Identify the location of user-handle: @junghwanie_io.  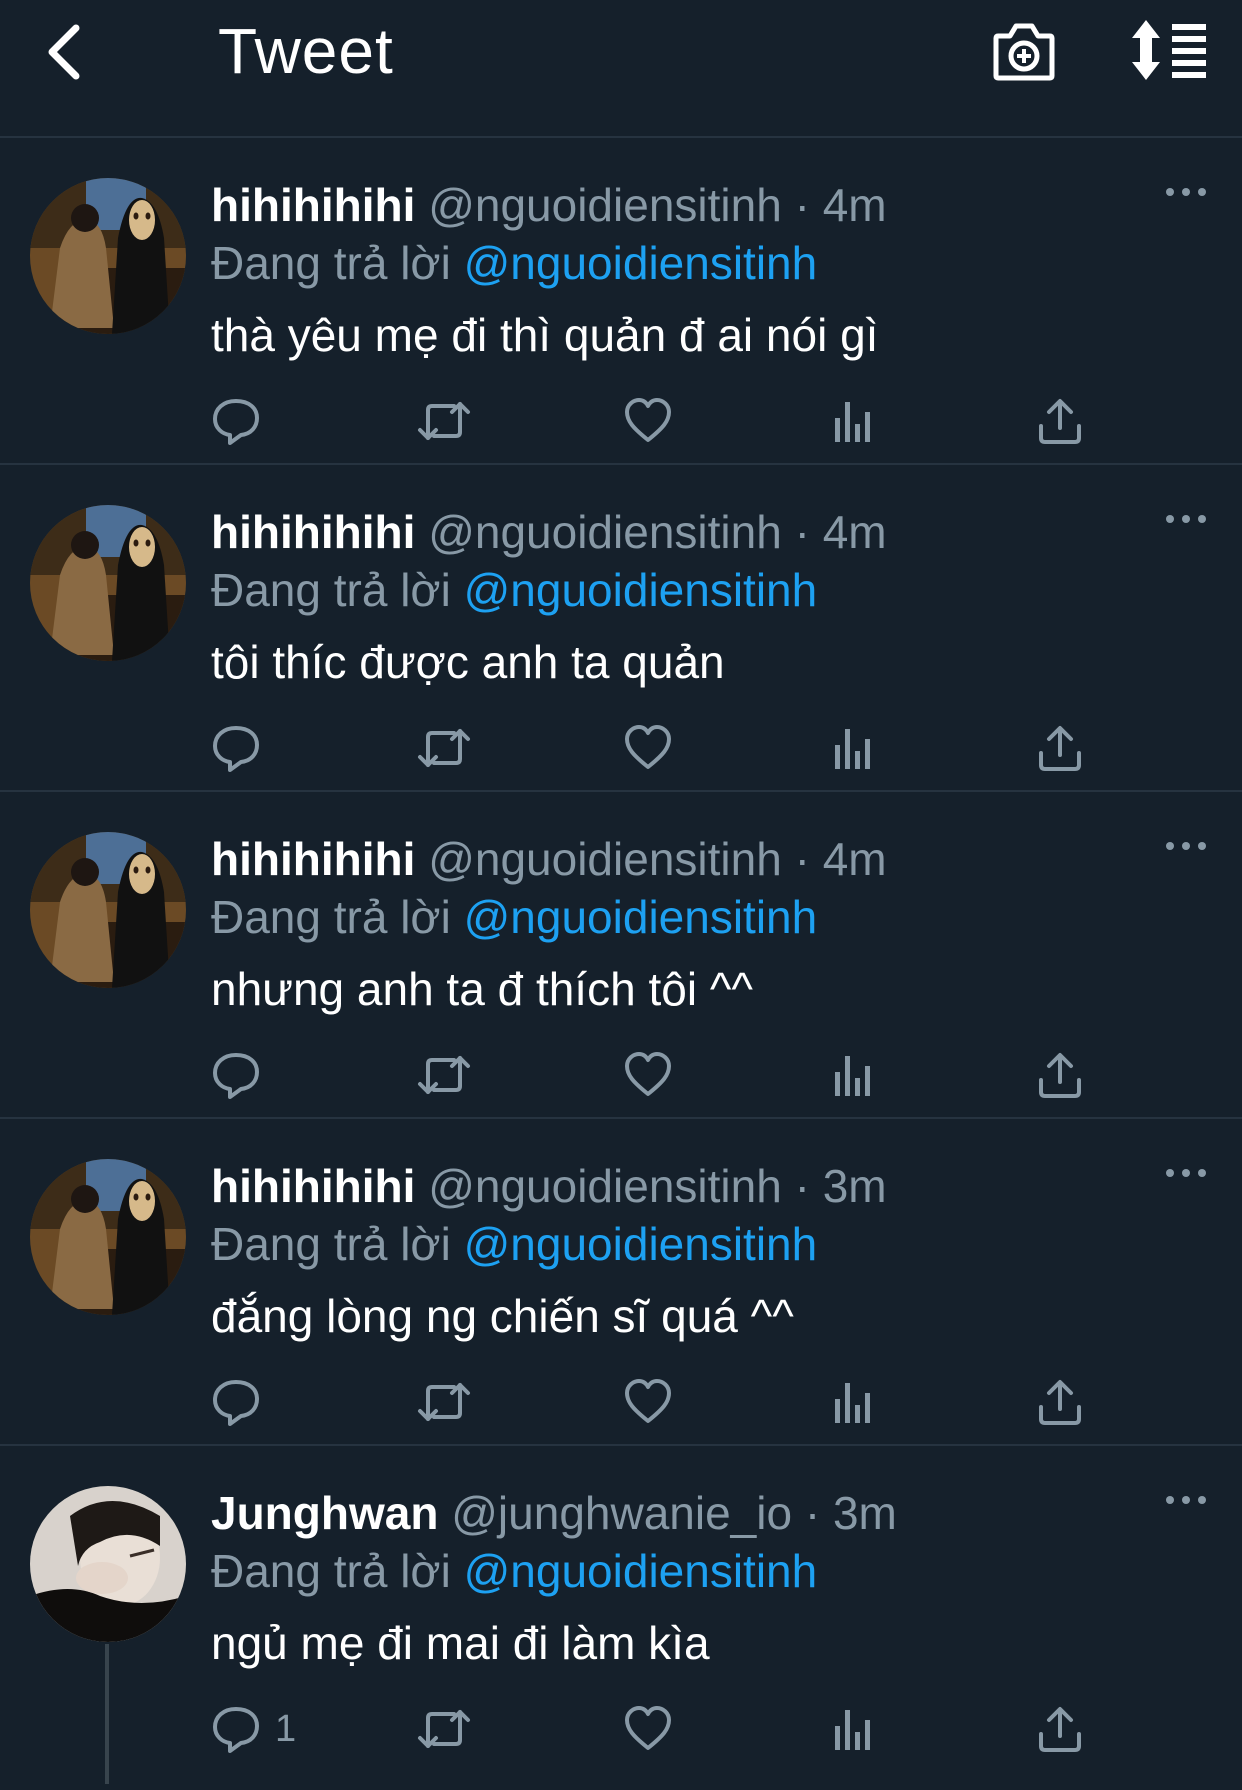
(622, 1513).